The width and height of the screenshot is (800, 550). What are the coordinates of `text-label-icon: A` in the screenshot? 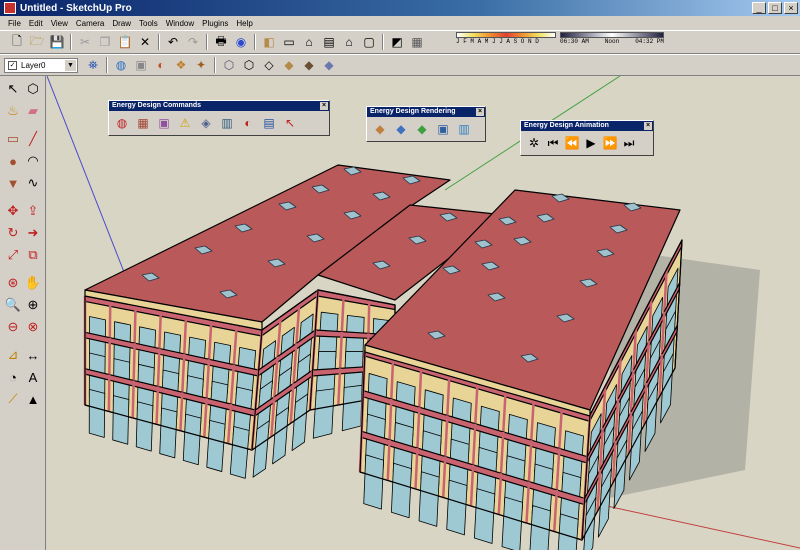 It's located at (33, 377).